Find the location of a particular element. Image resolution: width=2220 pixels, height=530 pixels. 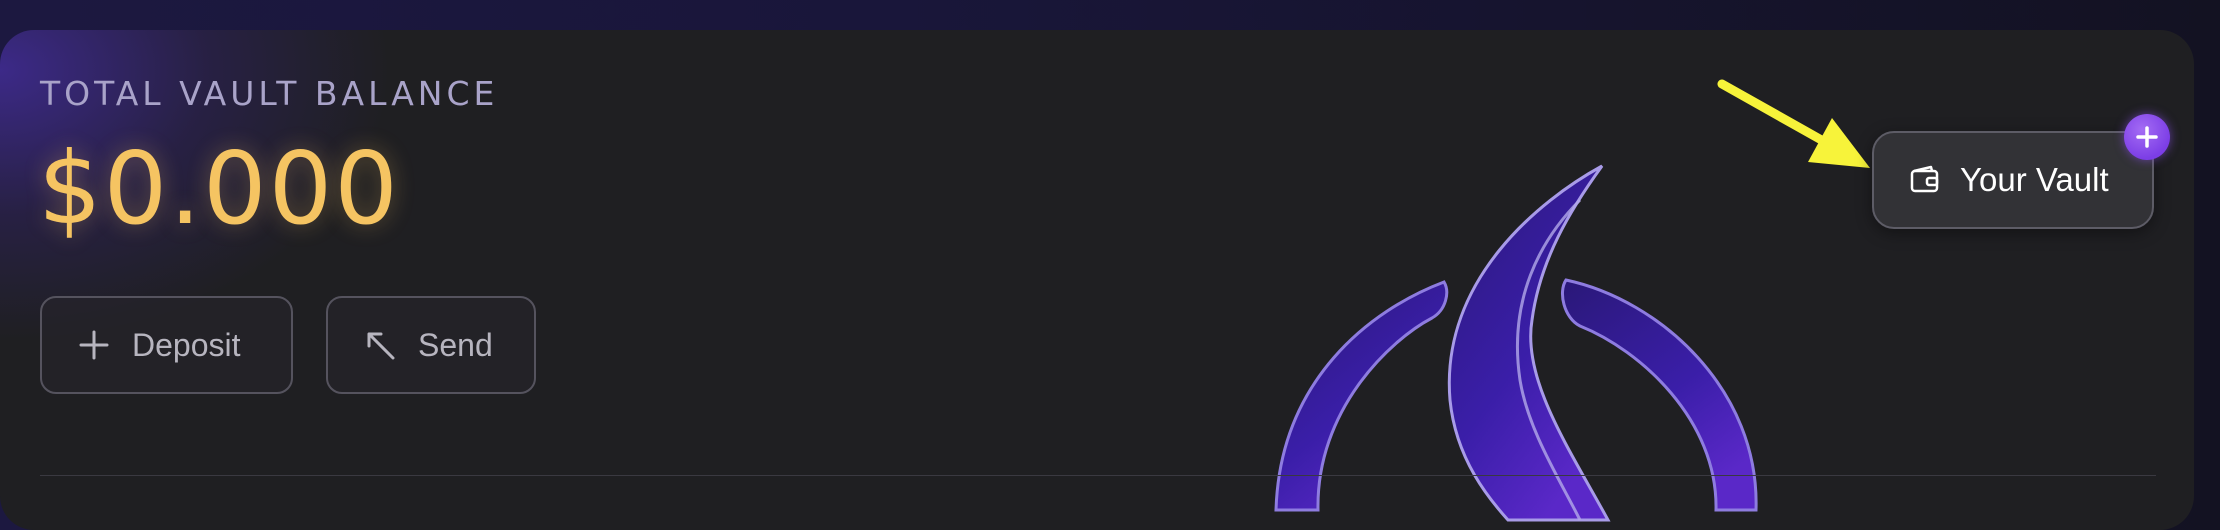

add-vault-badge is located at coordinates (2147, 137).